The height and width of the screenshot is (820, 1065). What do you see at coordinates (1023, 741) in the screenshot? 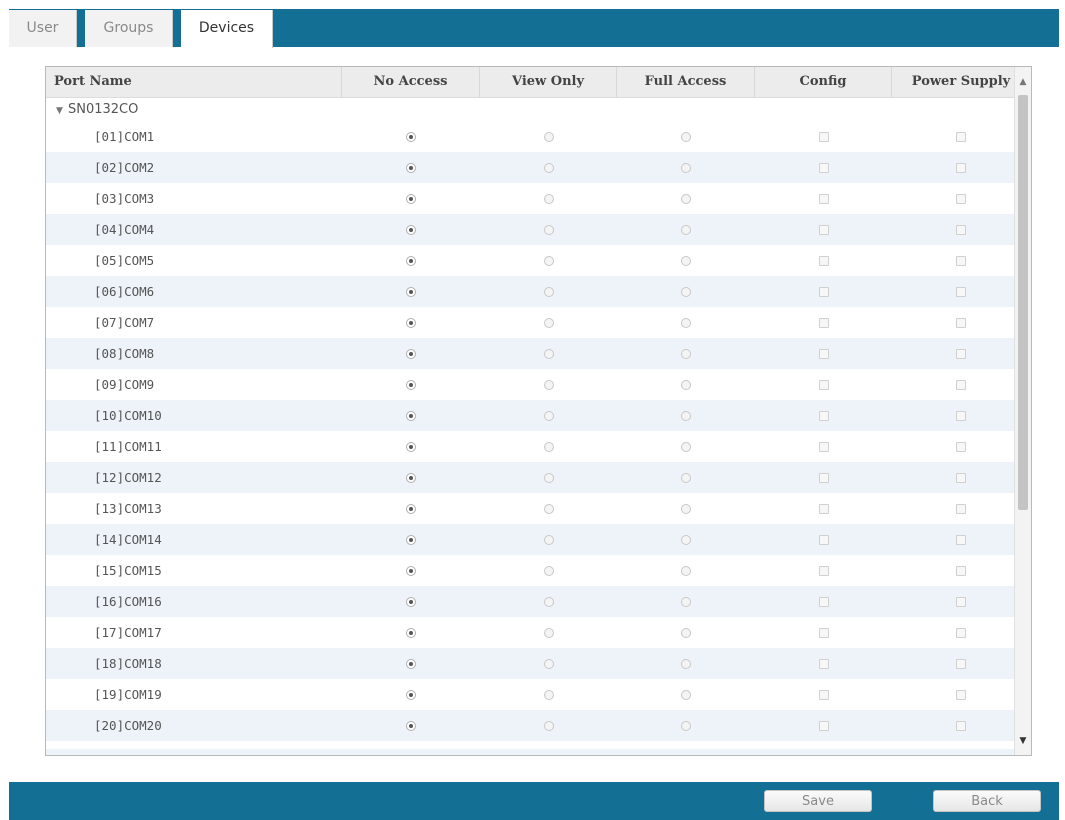
I see `scroll-down-arrow-icon: ▼` at bounding box center [1023, 741].